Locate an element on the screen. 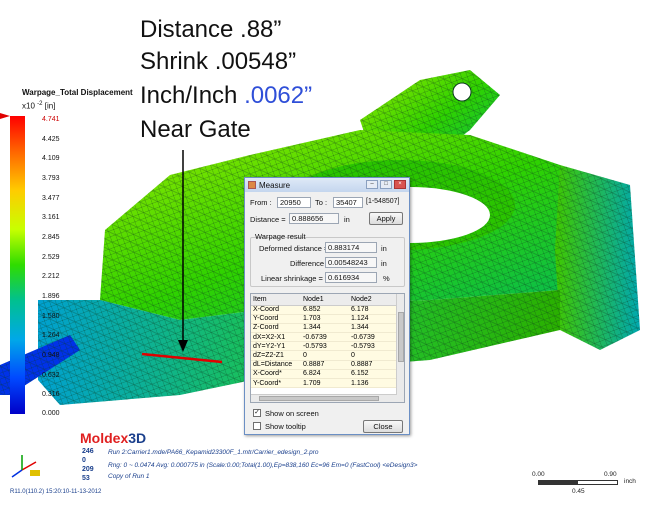  legend-tick: 2.529 is located at coordinates (51, 257).